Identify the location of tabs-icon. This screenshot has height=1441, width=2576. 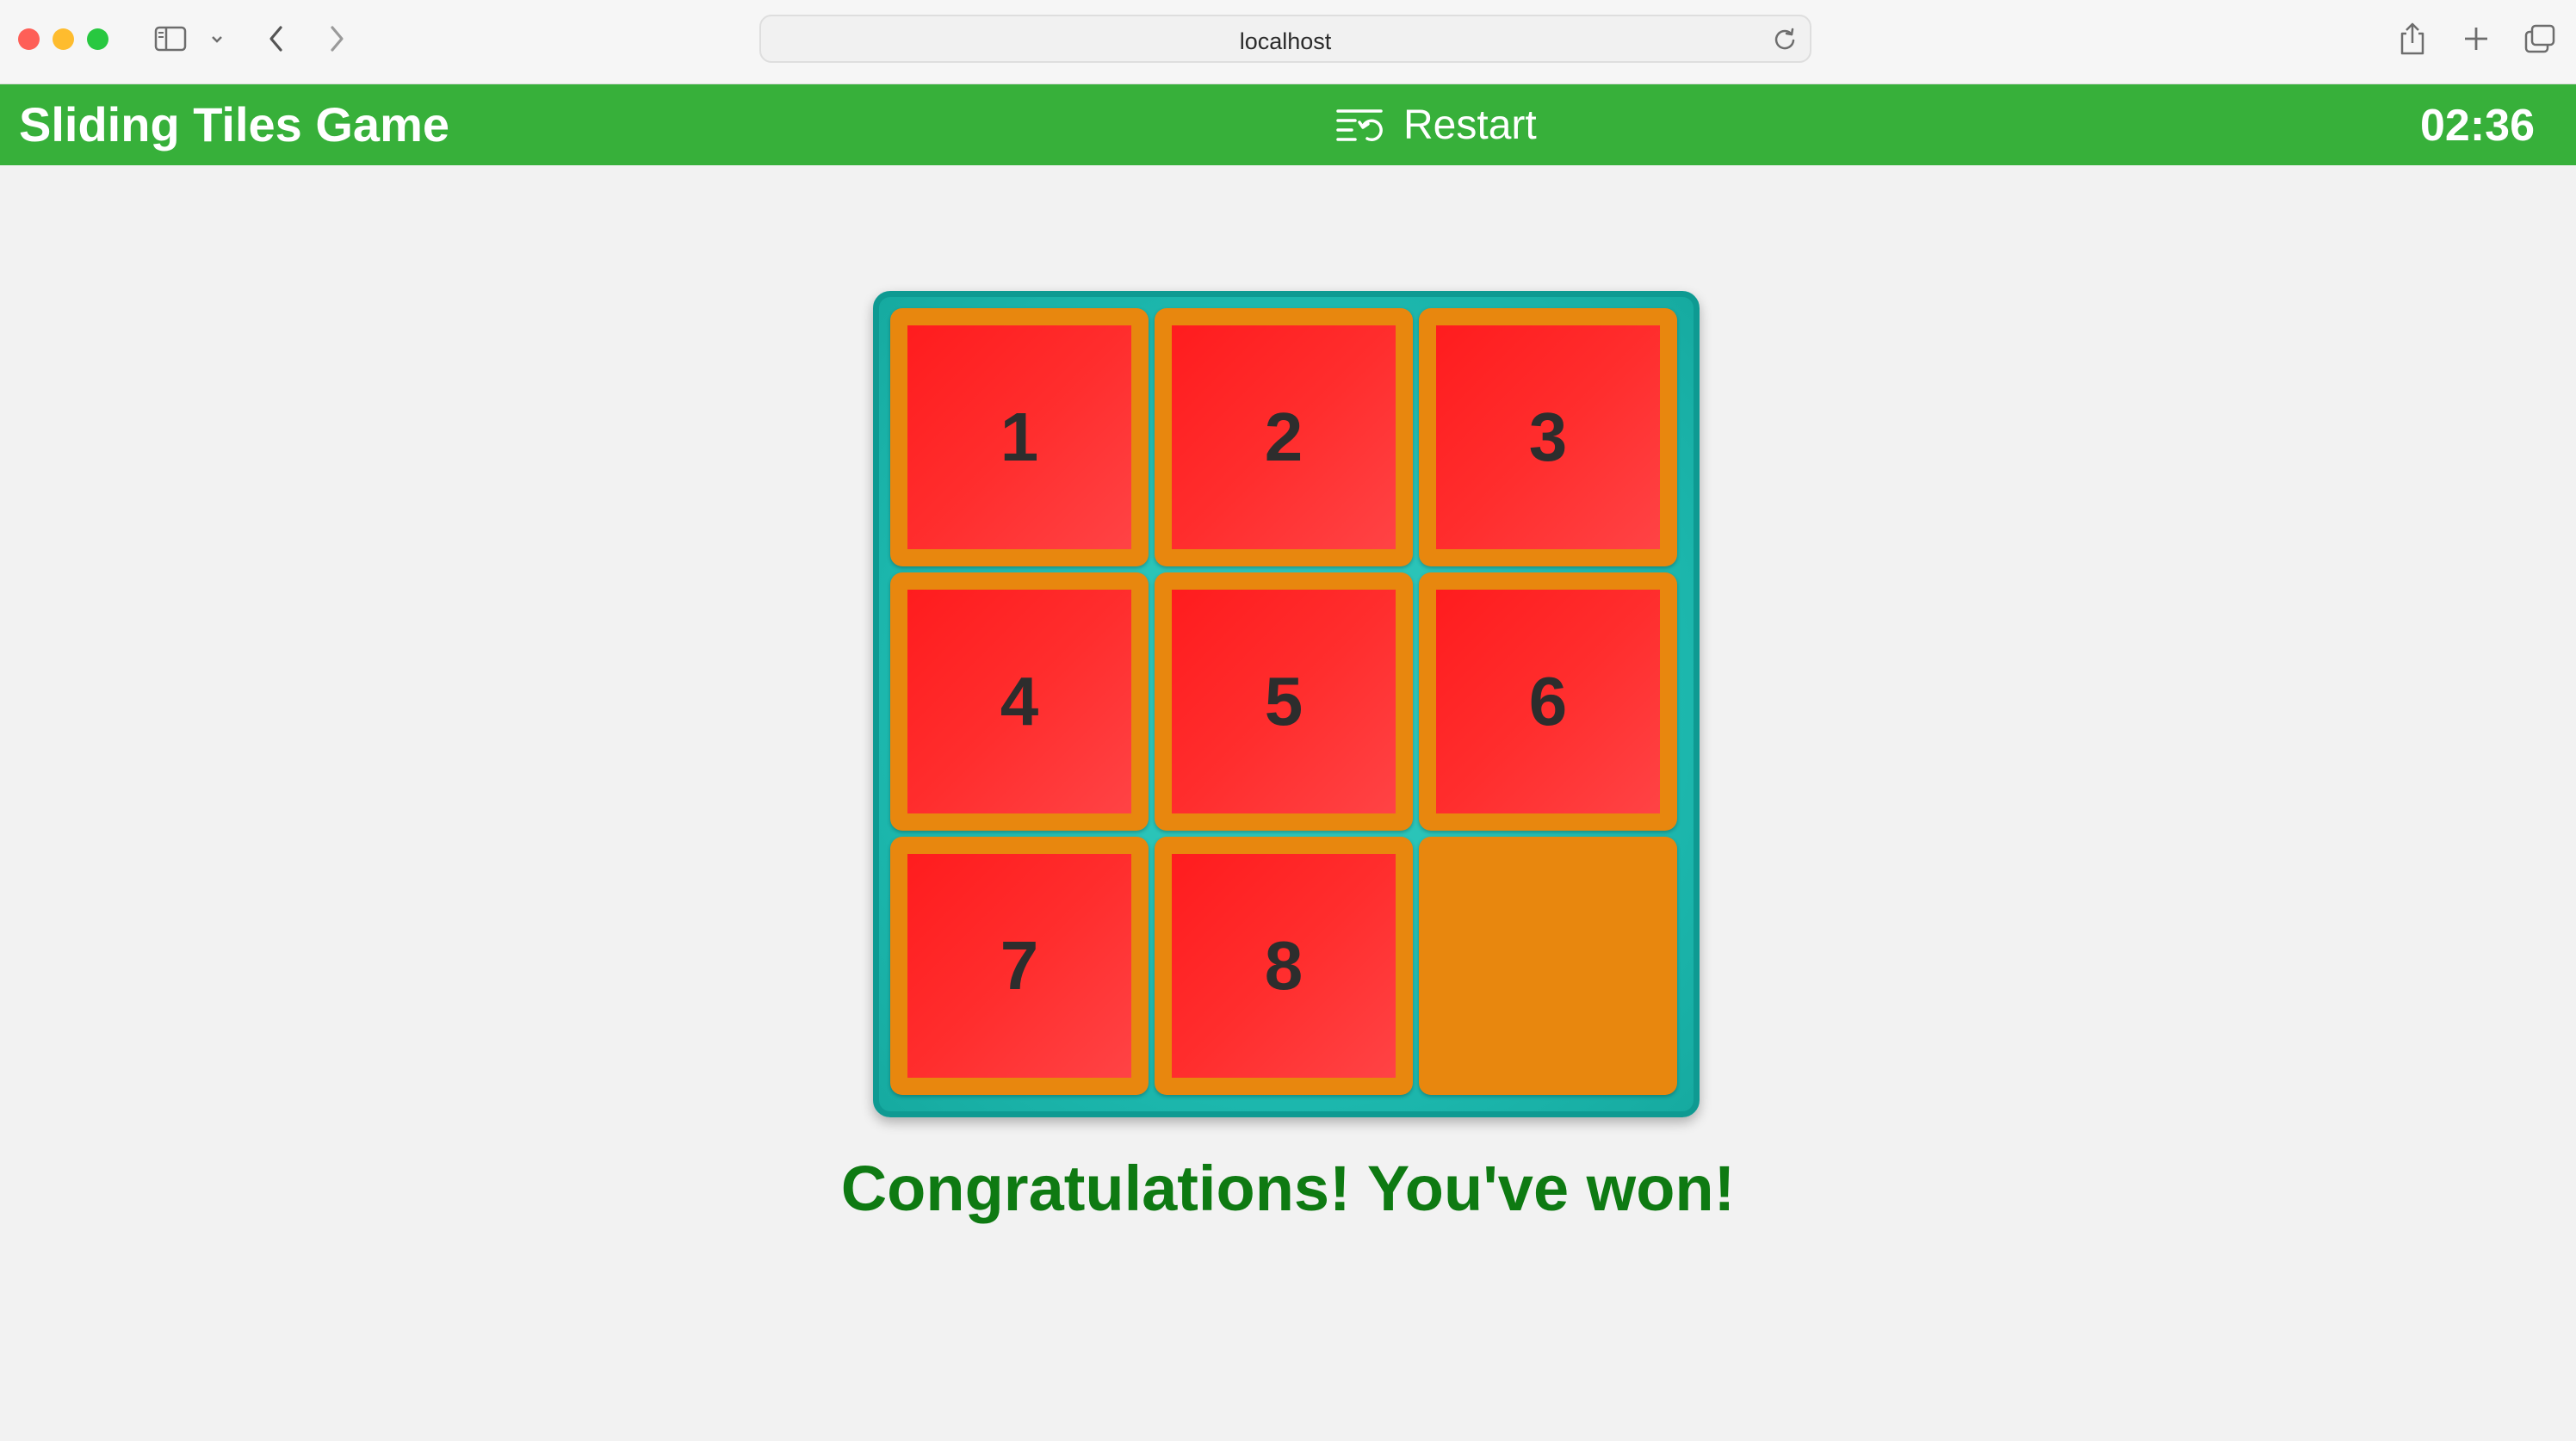
(2539, 38).